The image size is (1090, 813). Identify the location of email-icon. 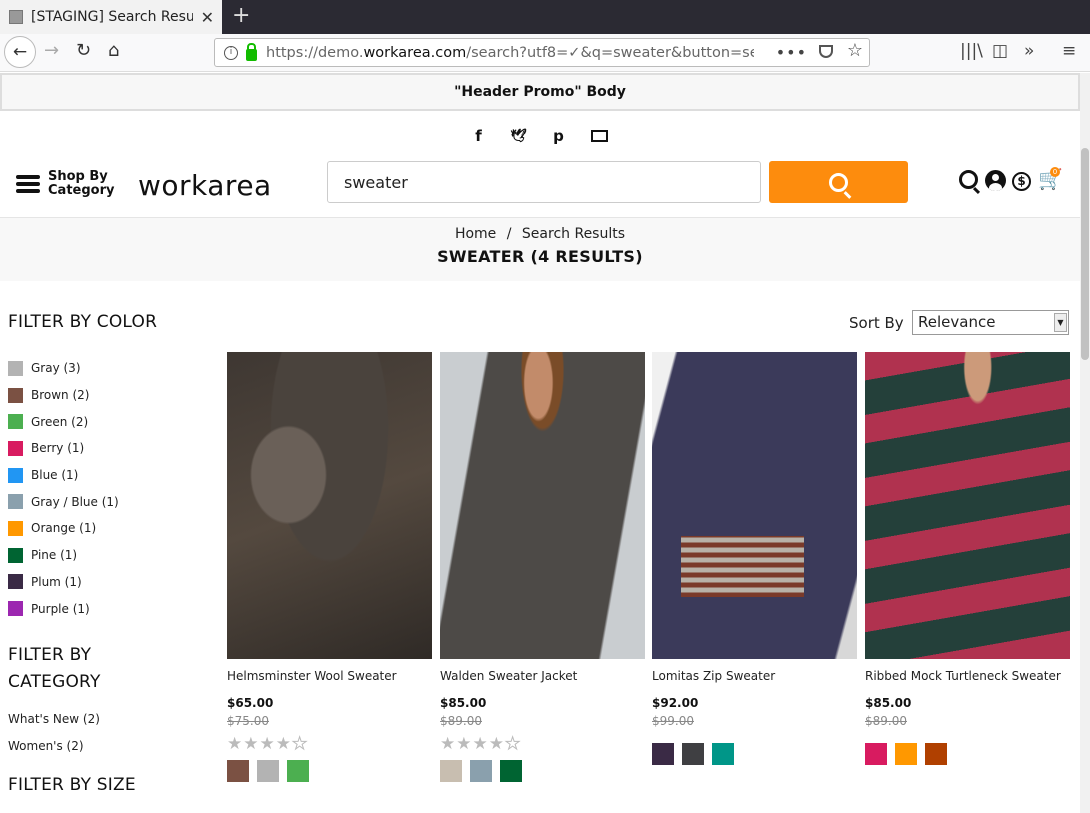
(599, 136).